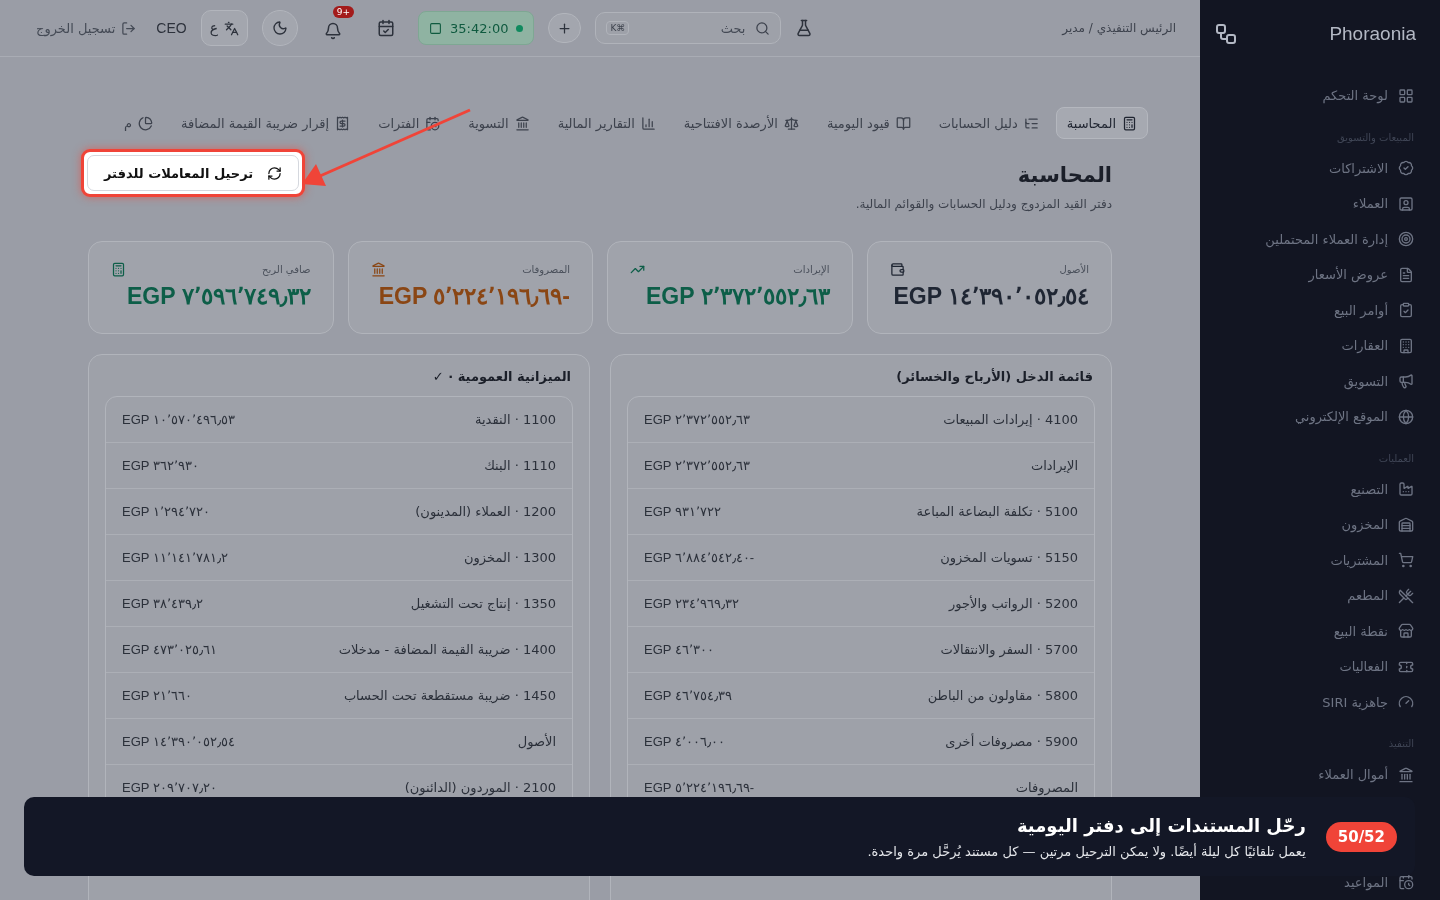 The image size is (1440, 900). What do you see at coordinates (1314, 489) in the screenshot?
I see `sidebar-item: التصنيع` at bounding box center [1314, 489].